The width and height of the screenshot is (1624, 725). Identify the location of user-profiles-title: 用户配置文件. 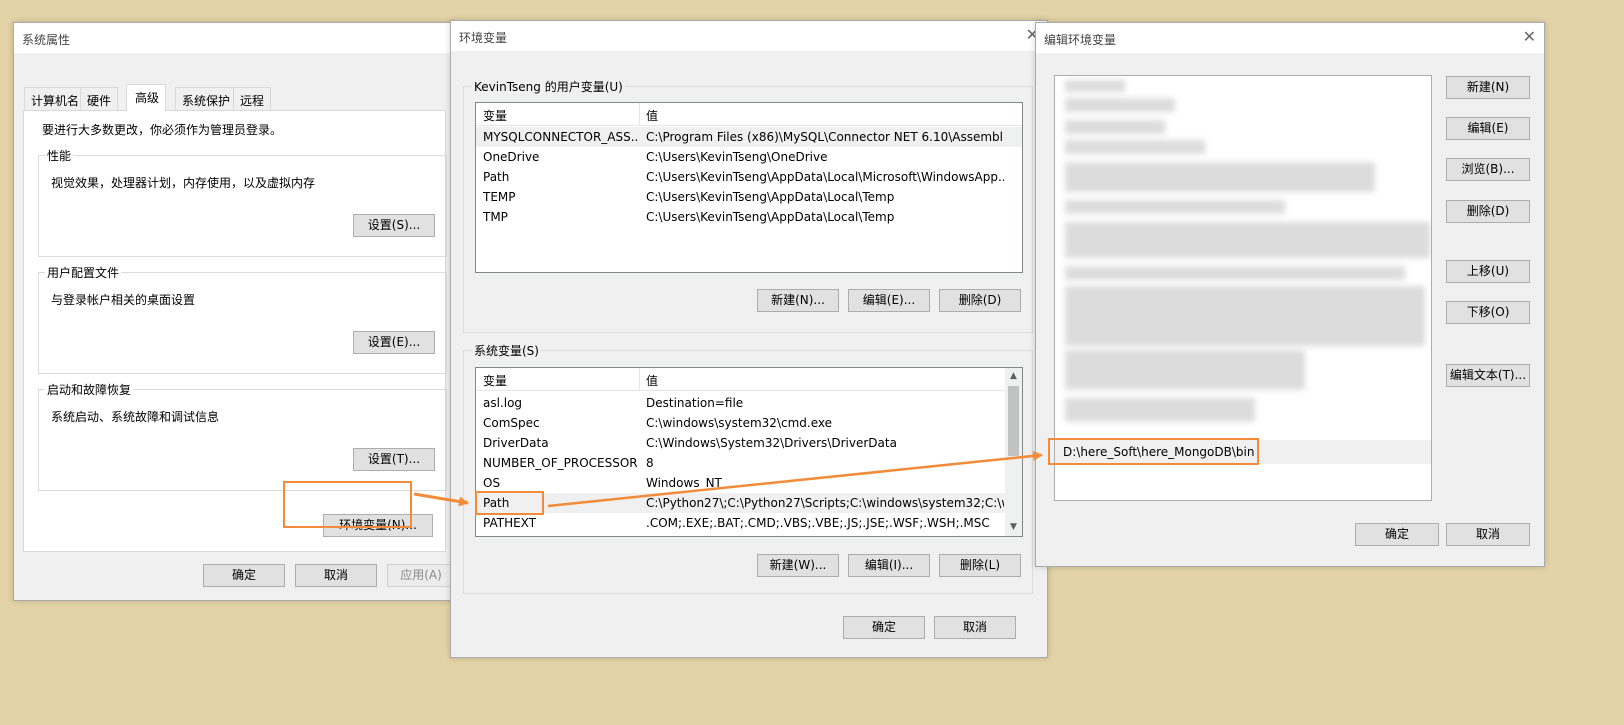
(83, 272).